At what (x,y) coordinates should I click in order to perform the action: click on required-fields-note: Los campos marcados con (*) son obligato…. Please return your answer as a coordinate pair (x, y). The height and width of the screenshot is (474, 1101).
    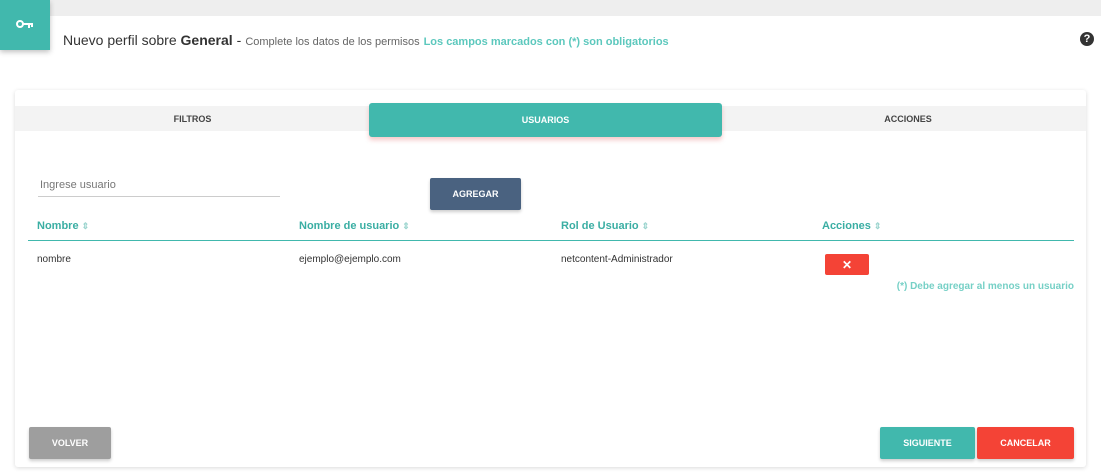
    Looking at the image, I should click on (546, 42).